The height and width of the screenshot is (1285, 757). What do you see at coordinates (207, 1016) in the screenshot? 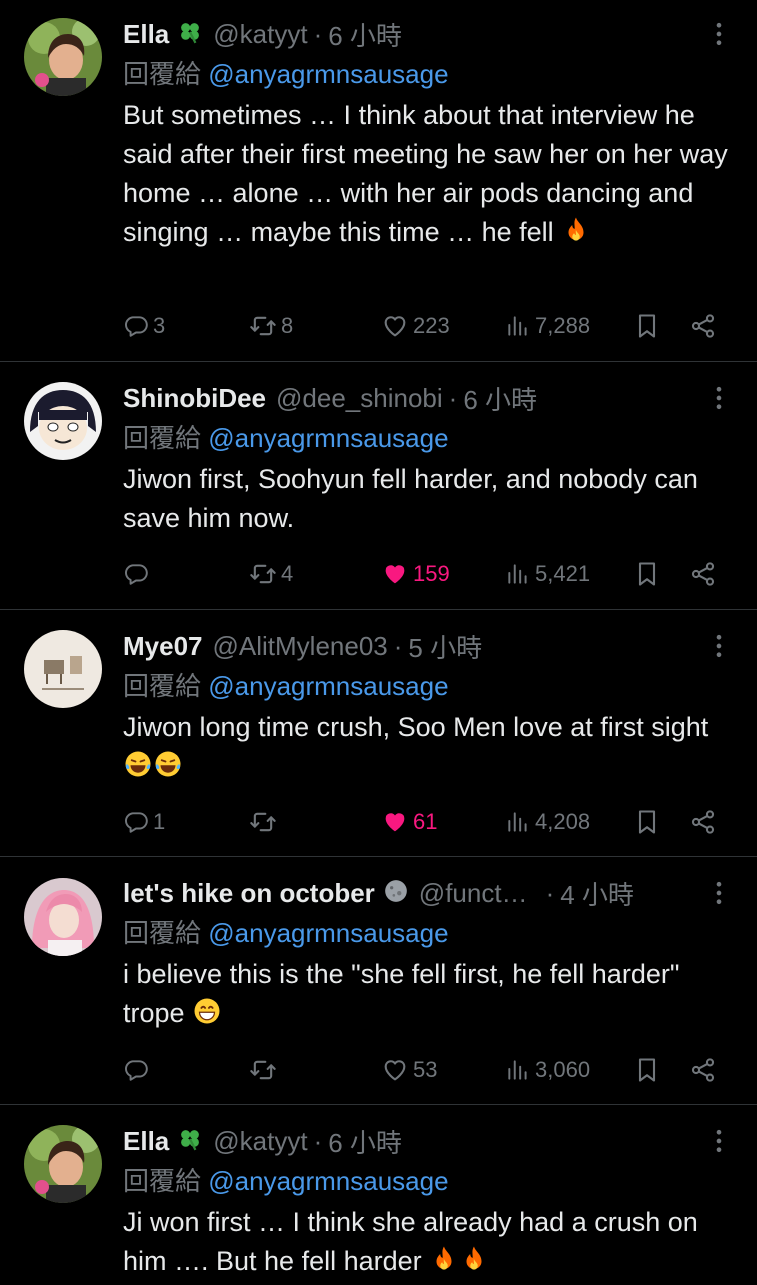
I see `grinning-icon` at bounding box center [207, 1016].